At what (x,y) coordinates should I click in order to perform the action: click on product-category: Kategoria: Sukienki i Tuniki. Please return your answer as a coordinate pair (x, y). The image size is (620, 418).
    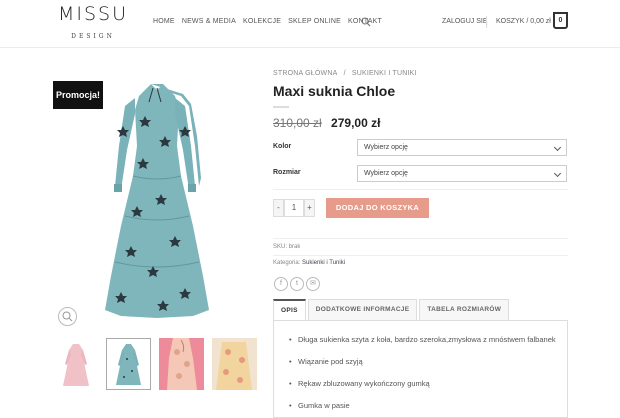
    Looking at the image, I should click on (309, 263).